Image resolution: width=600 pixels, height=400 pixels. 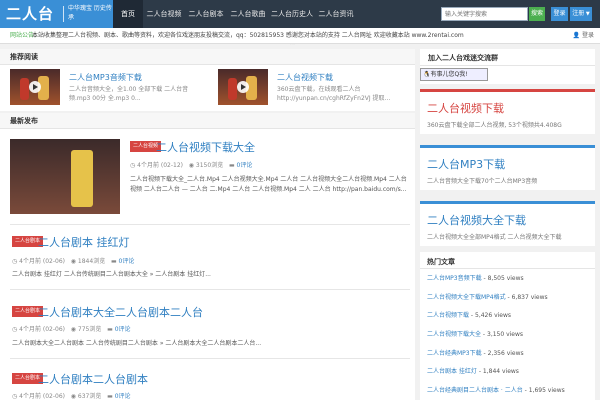 I want to click on article-thumb, so click(x=65, y=176).